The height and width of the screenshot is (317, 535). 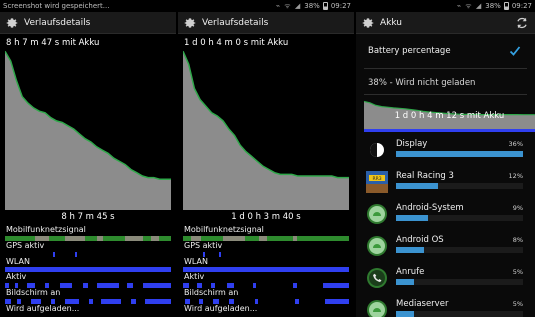 I want to click on battery-duration-label: 1 d 0 h 4 m 12 s mit Akku, so click(x=449, y=116).